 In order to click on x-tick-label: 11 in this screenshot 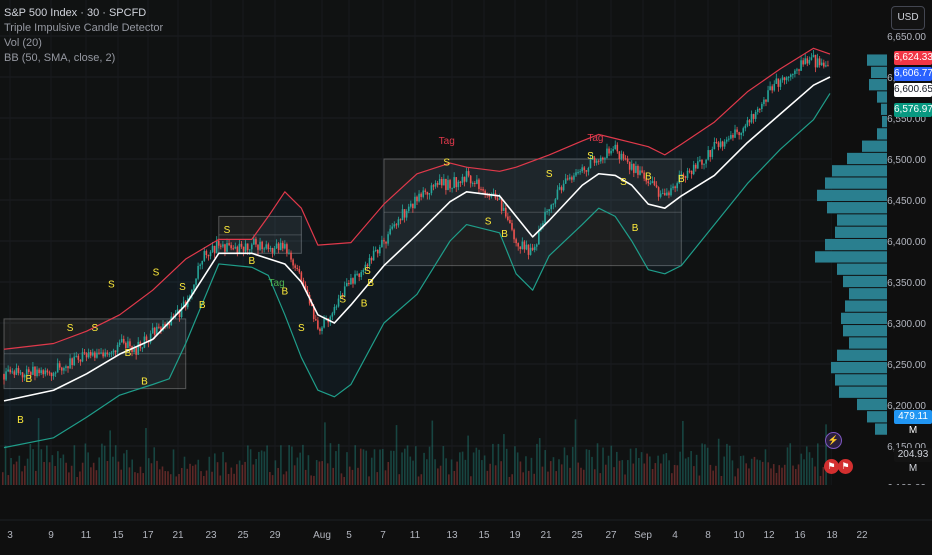, I will do `click(415, 535)`.